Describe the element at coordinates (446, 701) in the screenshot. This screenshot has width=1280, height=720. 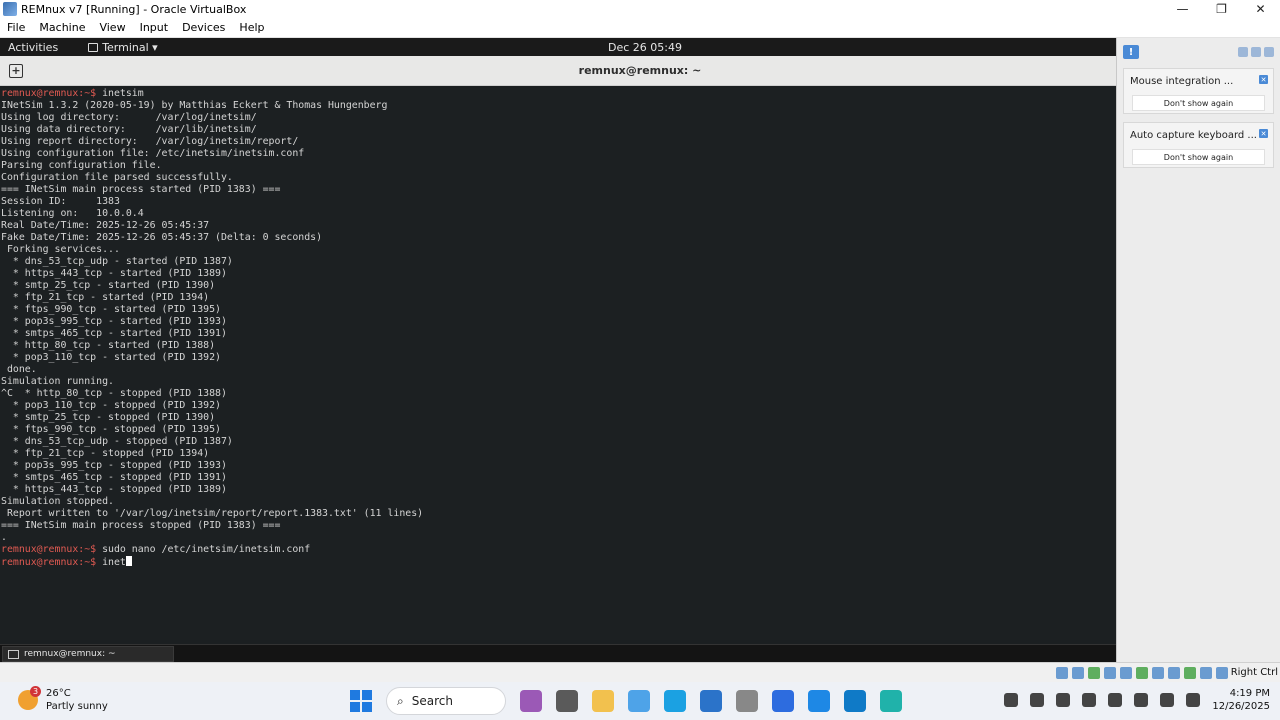
I see `taskbar-search: ⌕ Search` at that location.